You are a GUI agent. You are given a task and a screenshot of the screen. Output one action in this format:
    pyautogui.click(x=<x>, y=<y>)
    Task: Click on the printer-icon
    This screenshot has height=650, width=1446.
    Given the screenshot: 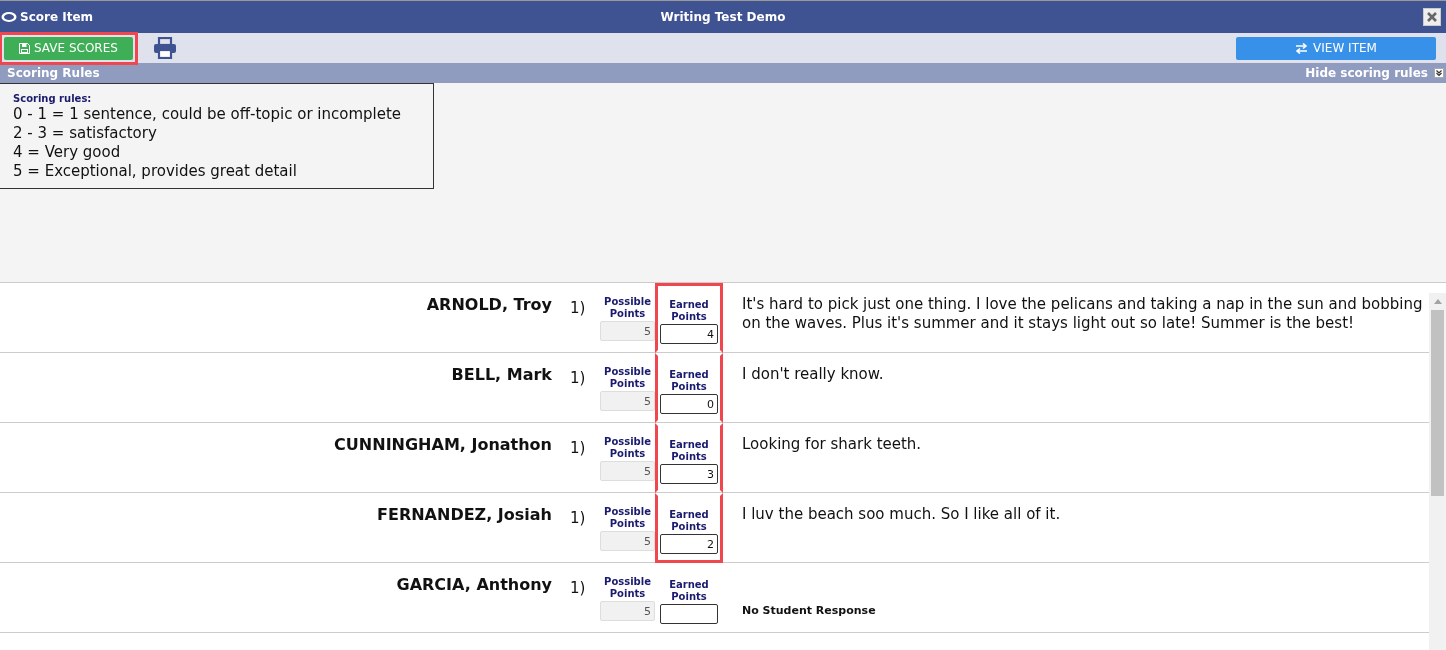 What is the action you would take?
    pyautogui.click(x=164, y=48)
    